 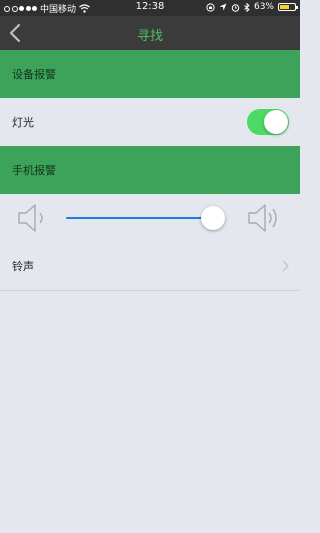 I want to click on section-phone-alarm-label: 手机报警, so click(x=34, y=170).